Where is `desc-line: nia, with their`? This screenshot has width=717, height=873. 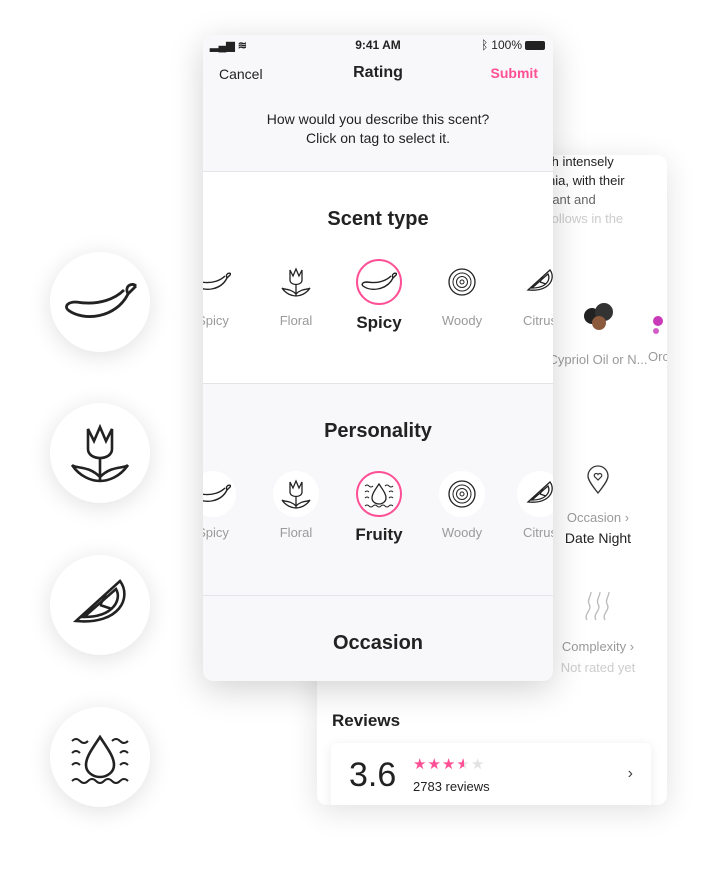
desc-line: nia, with their is located at coordinates (586, 180).